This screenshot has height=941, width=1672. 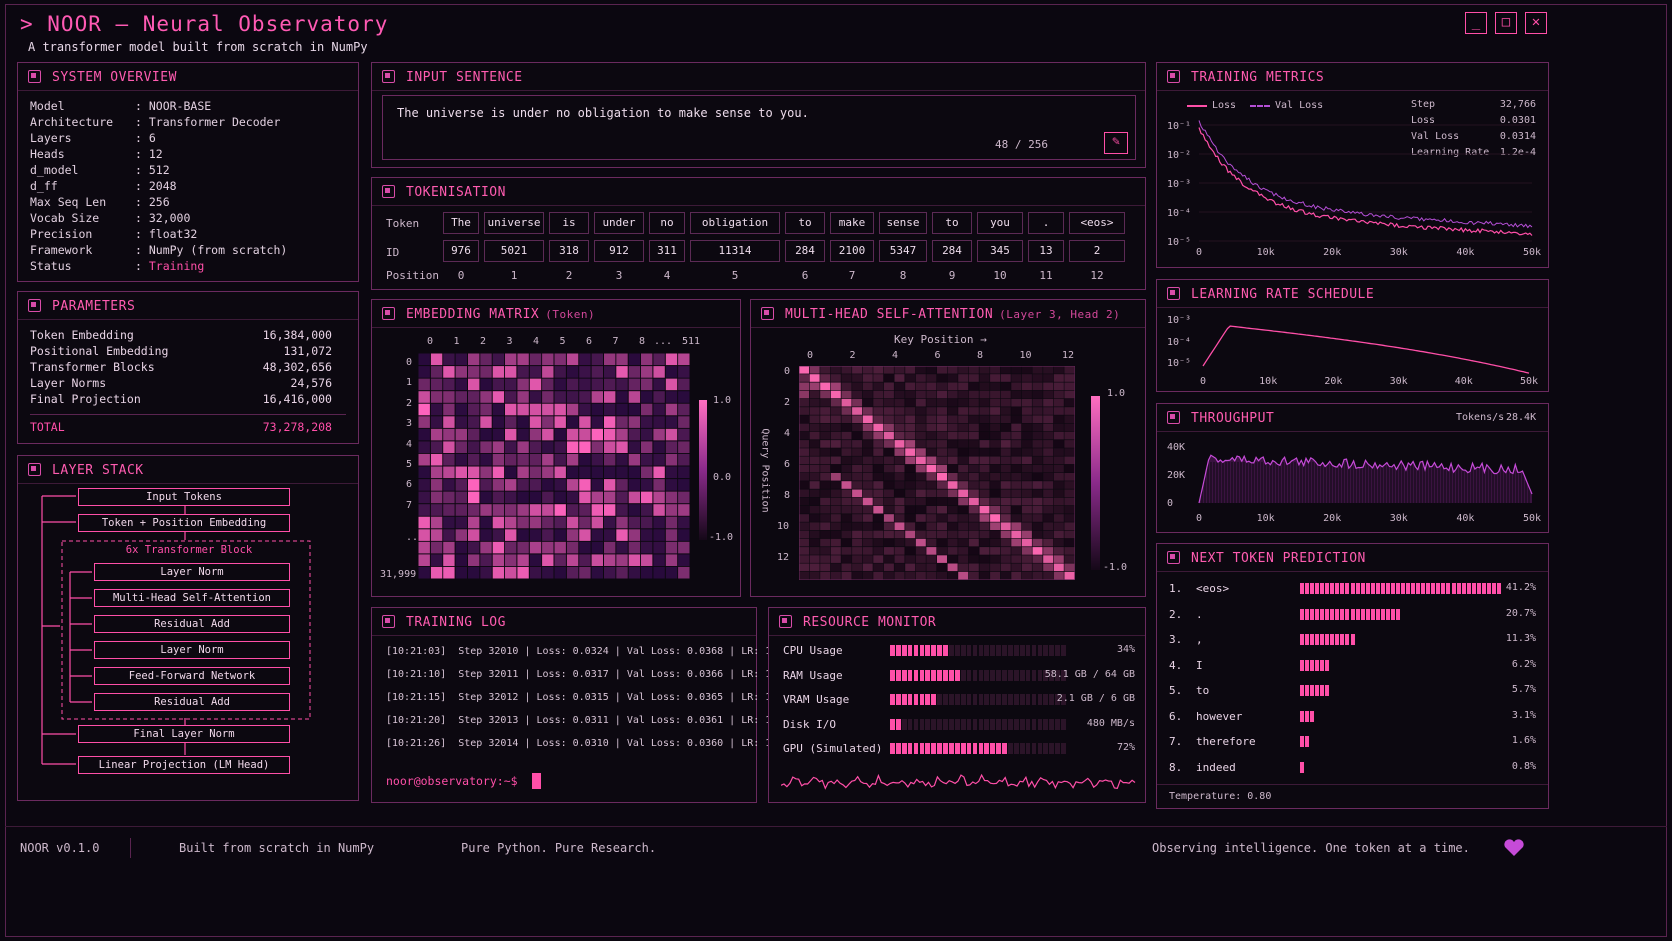 What do you see at coordinates (1399, 252) in the screenshot?
I see `x-tick: 30k` at bounding box center [1399, 252].